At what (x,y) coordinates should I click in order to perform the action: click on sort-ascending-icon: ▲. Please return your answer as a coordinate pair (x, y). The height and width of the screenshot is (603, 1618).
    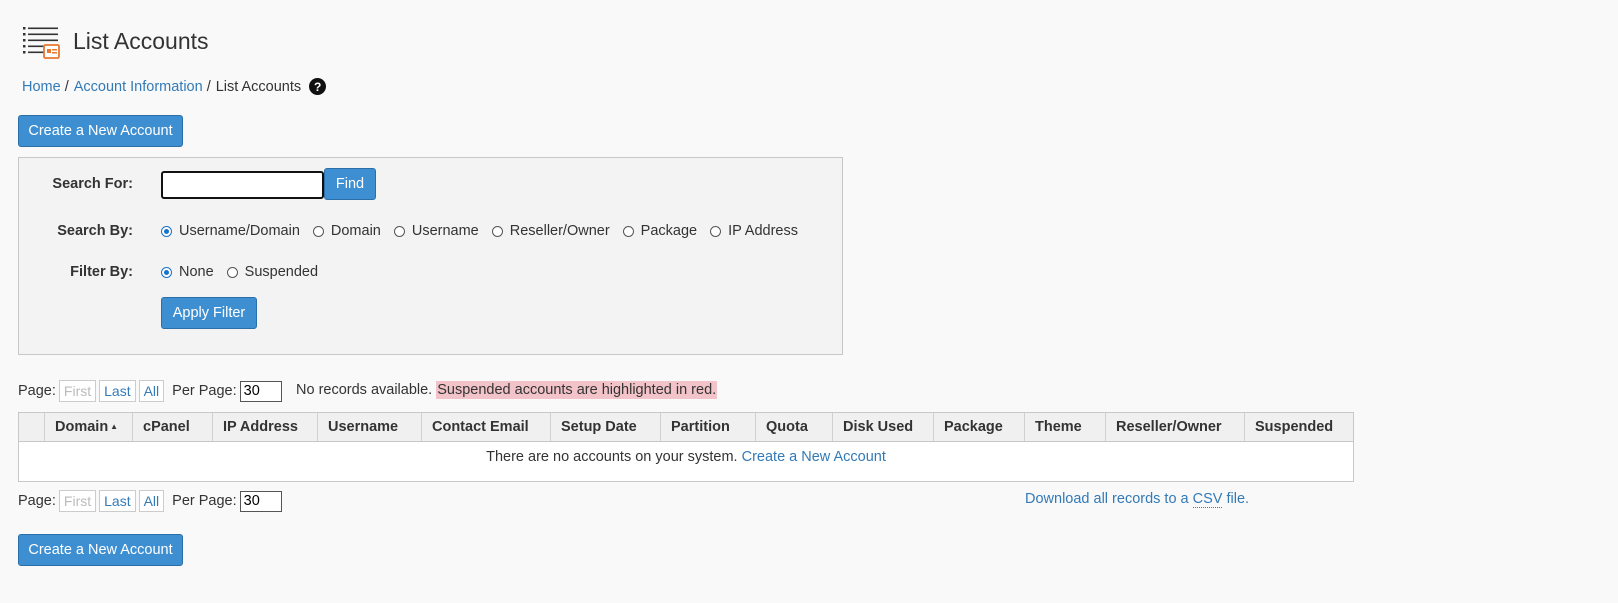
    Looking at the image, I should click on (114, 426).